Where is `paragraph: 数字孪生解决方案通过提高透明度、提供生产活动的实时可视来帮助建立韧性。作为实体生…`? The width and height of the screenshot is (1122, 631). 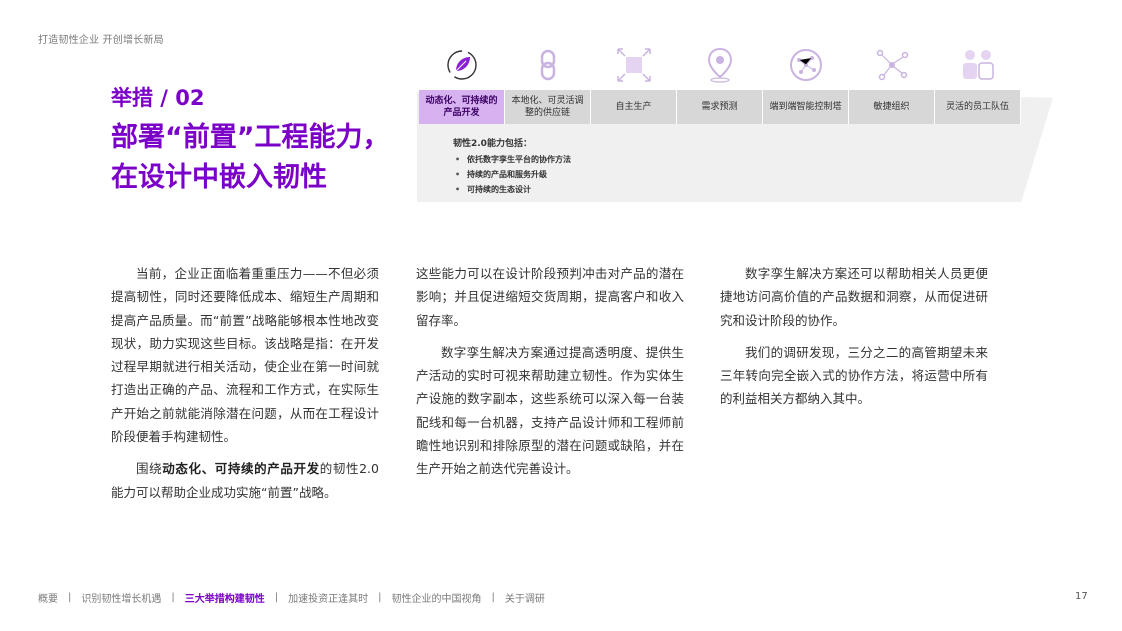
paragraph: 数字孪生解决方案通过提高透明度、提供生产活动的实时可视来帮助建立韧性。作为实体生… is located at coordinates (550, 410).